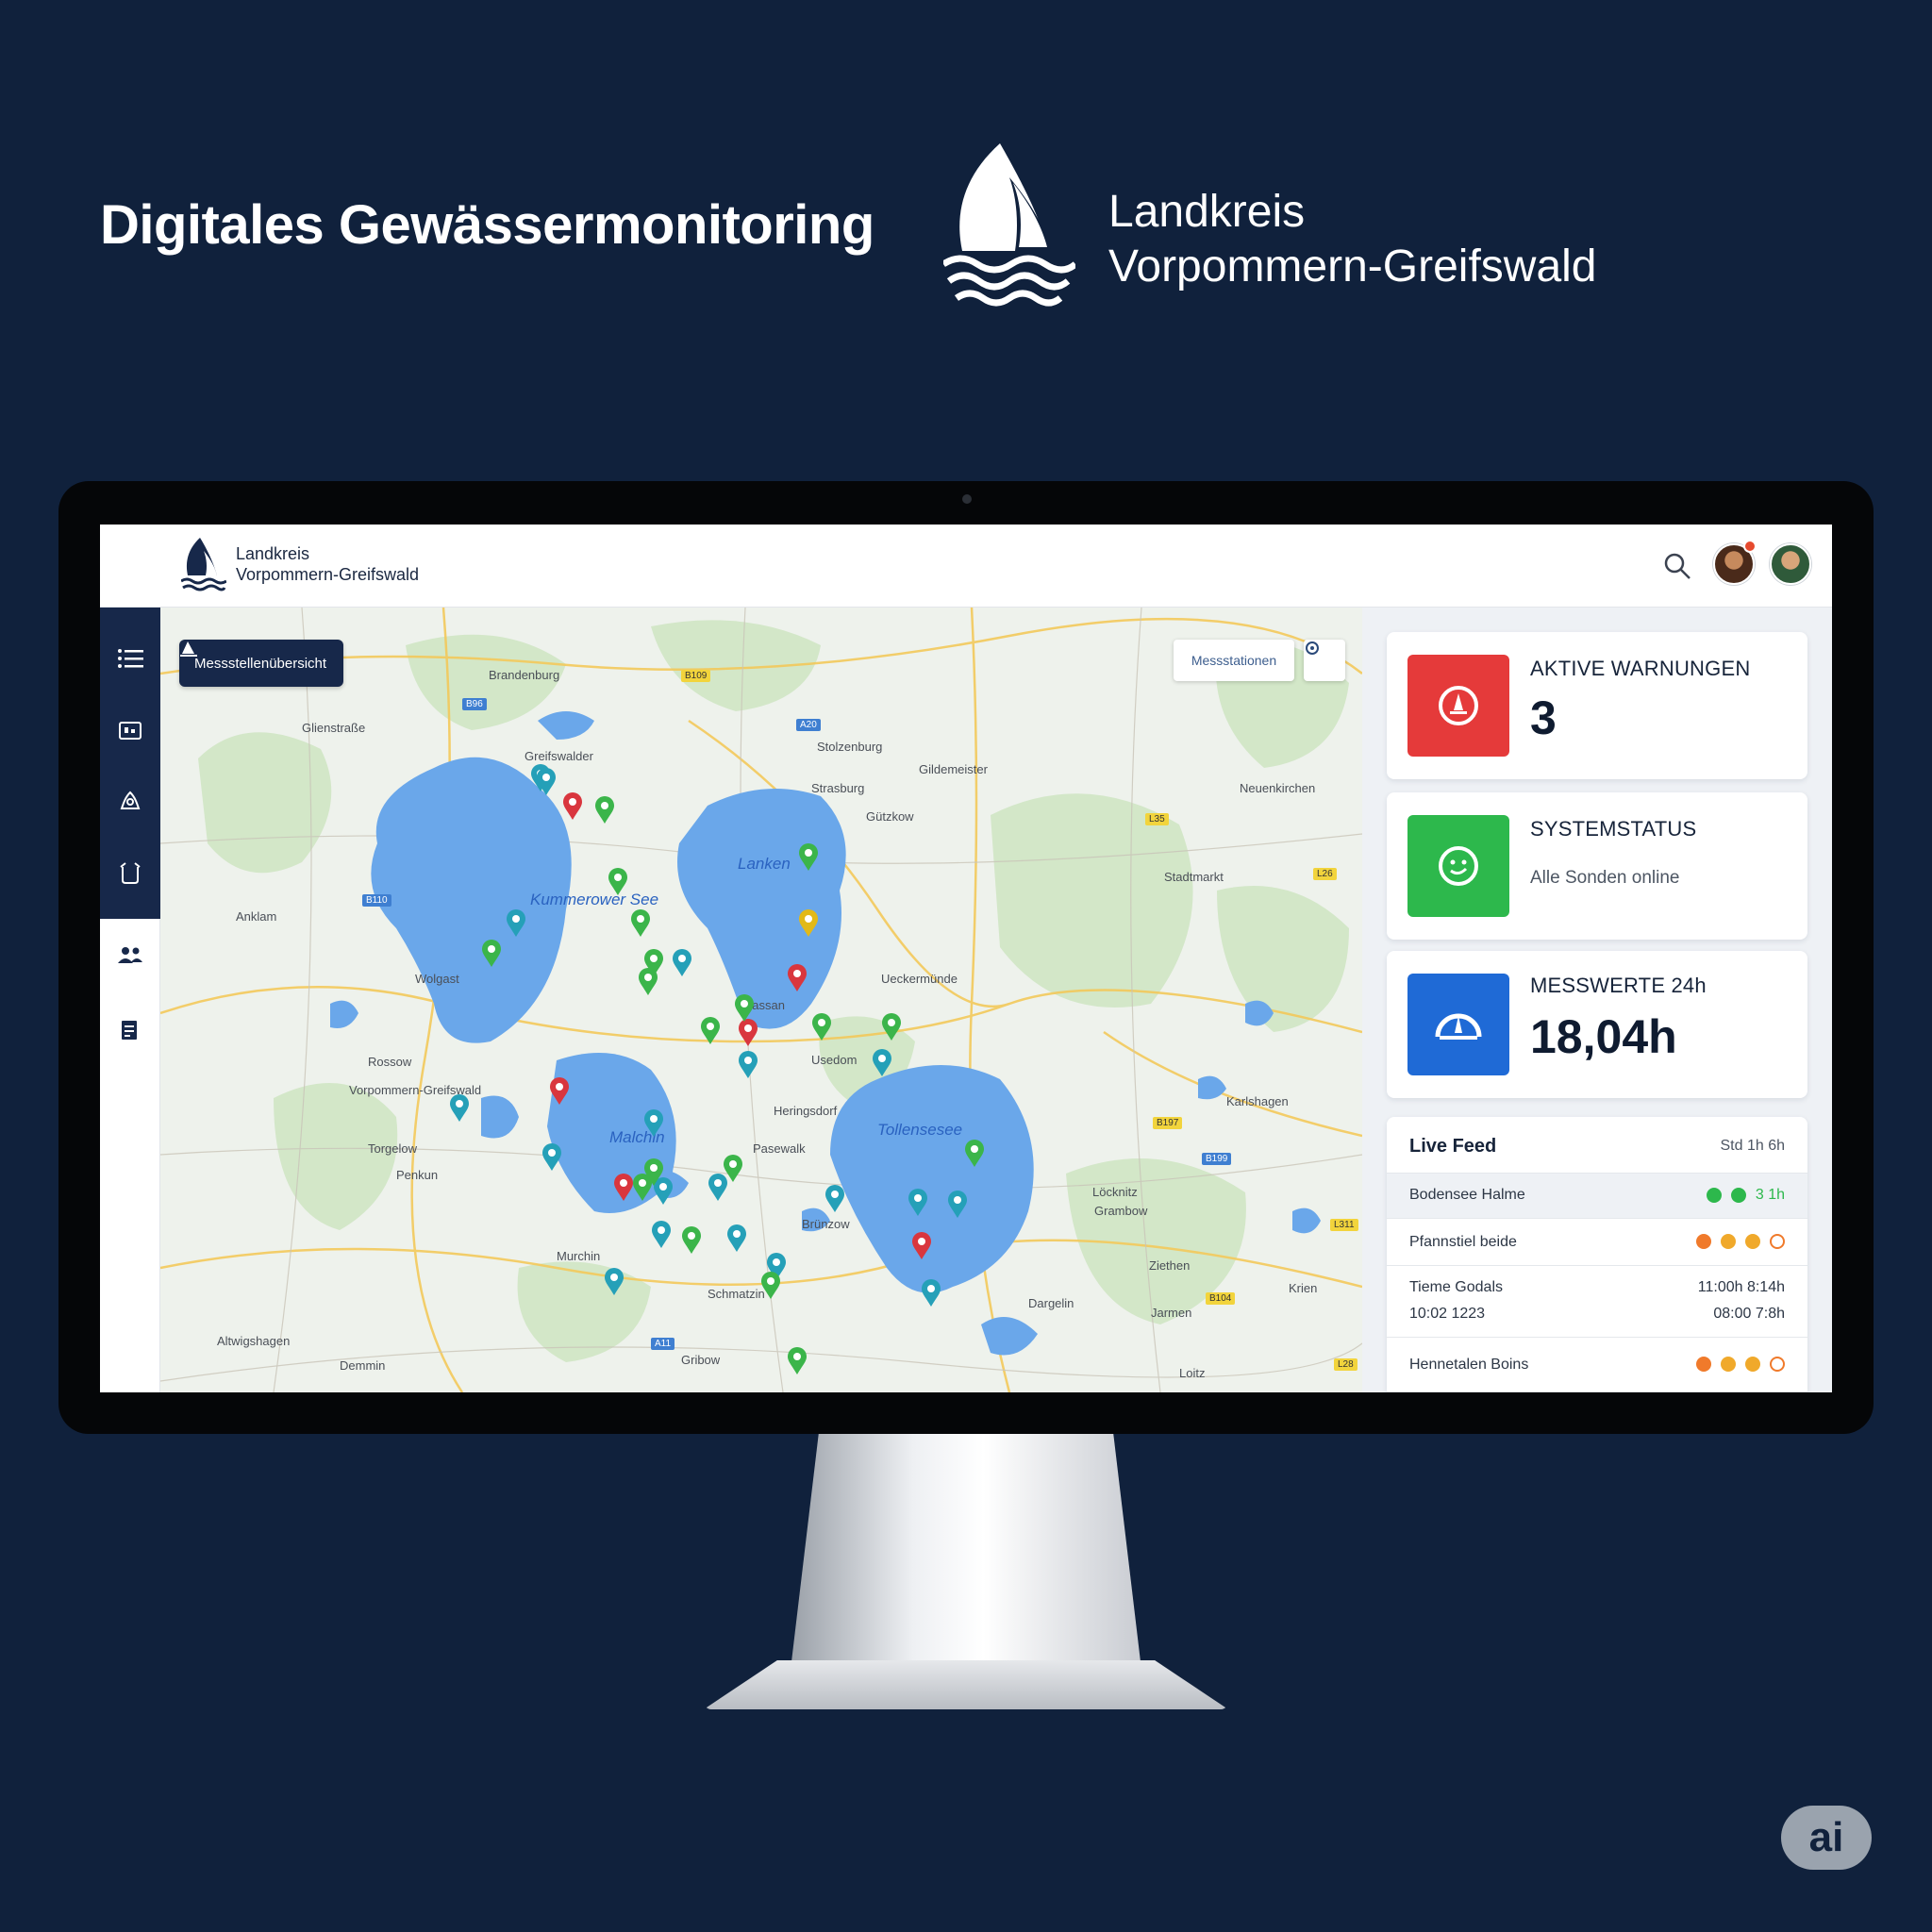 Image resolution: width=1932 pixels, height=1932 pixels. I want to click on app-logo-icon, so click(204, 564).